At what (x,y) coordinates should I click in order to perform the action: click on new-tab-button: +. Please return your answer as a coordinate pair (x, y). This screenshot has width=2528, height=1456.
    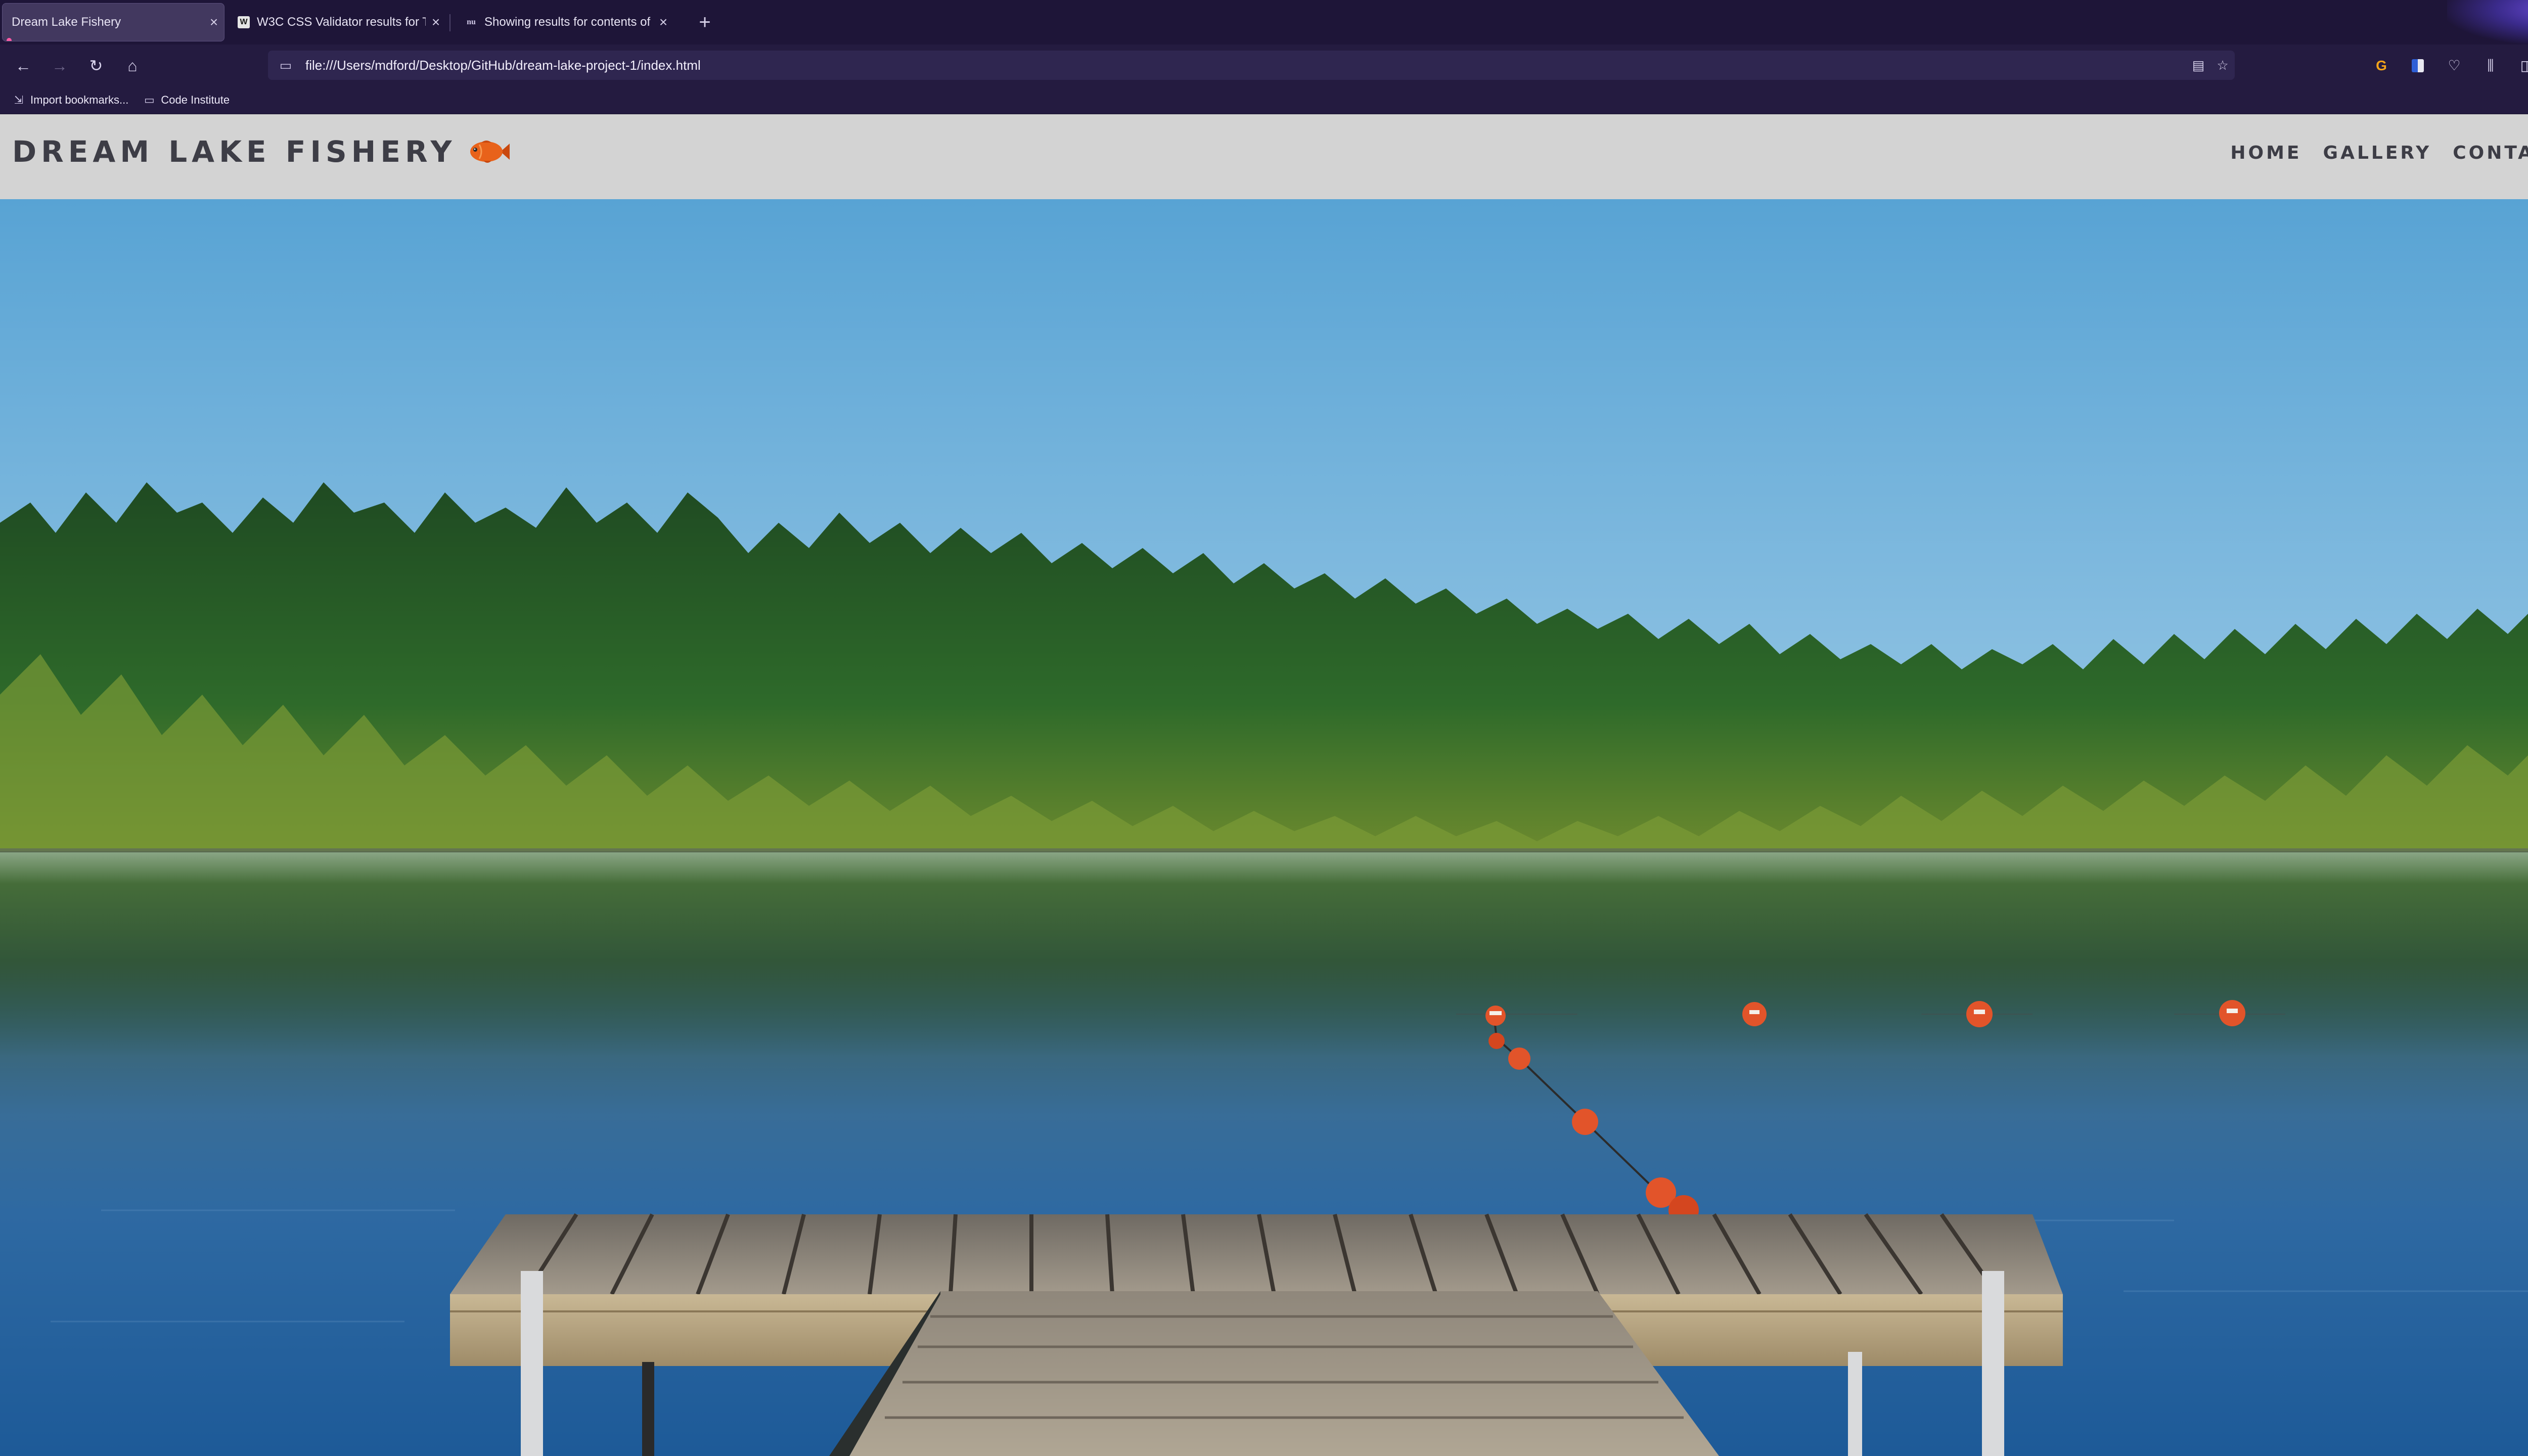
    Looking at the image, I should click on (705, 22).